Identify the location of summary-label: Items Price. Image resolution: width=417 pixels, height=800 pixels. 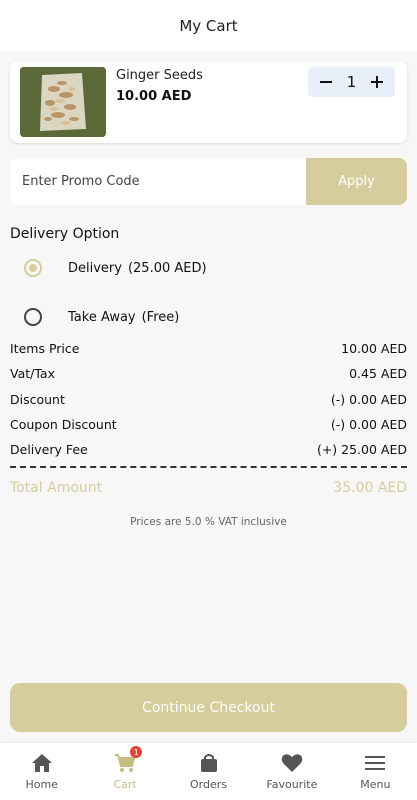
(45, 348).